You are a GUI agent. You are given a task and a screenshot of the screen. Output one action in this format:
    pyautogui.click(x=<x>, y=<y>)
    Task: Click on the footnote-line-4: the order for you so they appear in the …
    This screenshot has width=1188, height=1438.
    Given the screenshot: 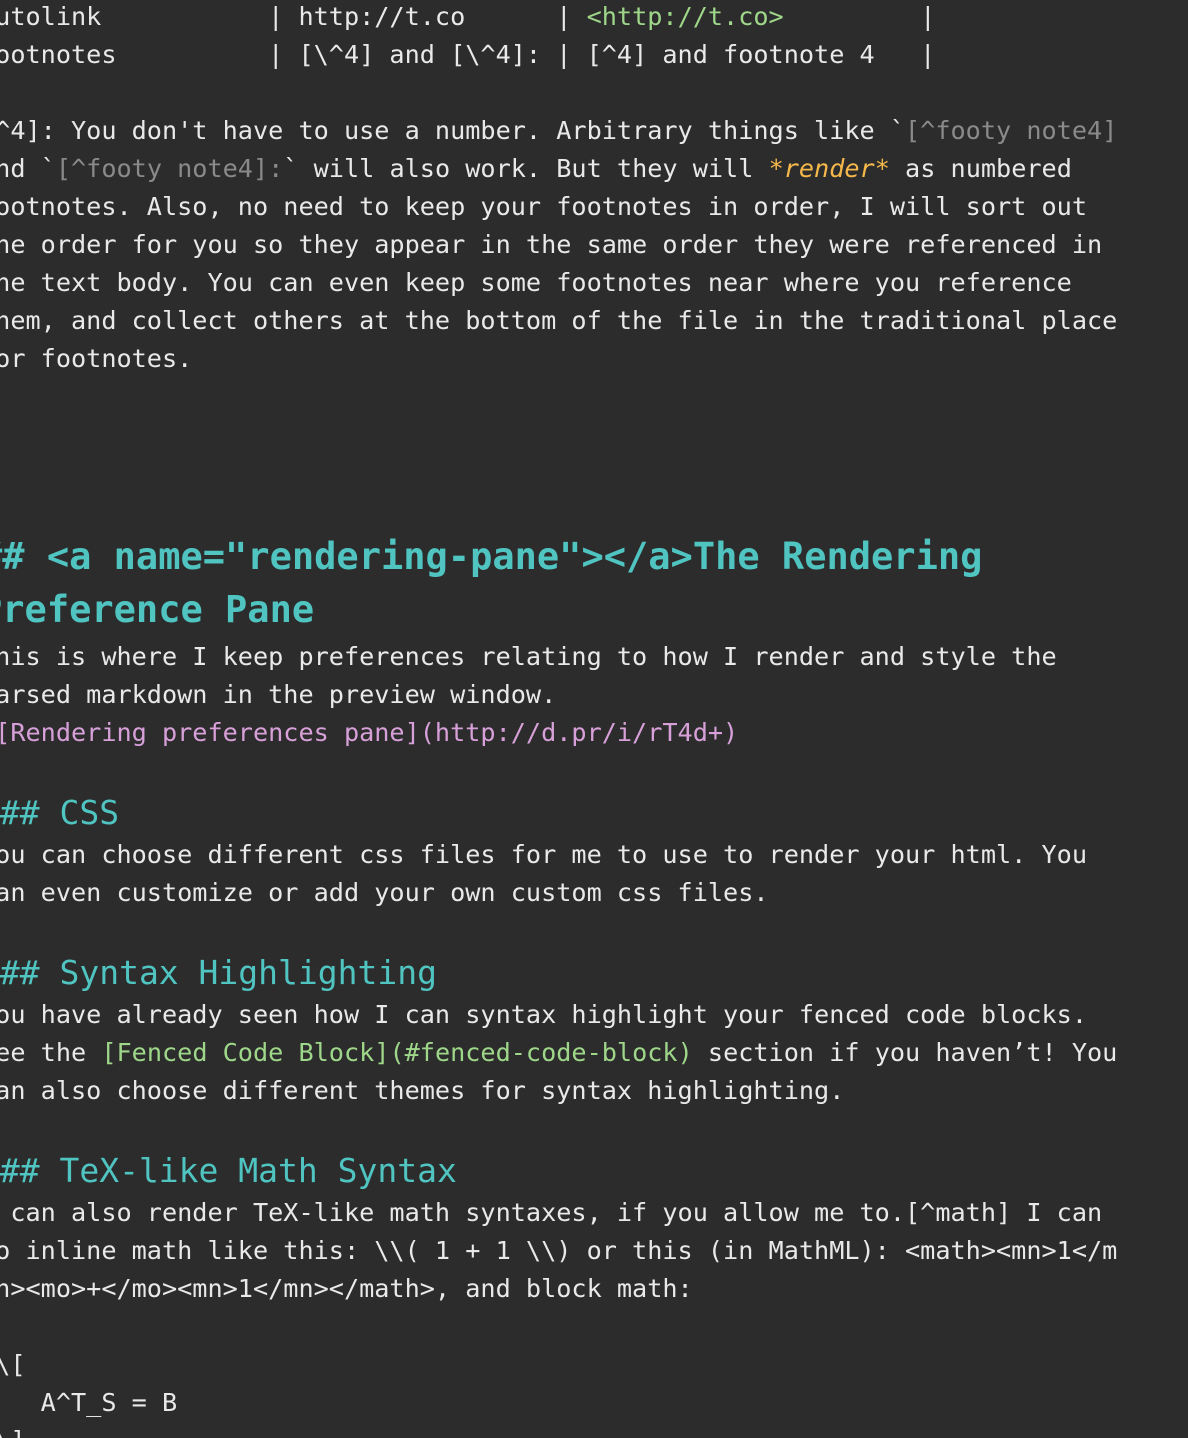 What is the action you would take?
    pyautogui.click(x=551, y=244)
    